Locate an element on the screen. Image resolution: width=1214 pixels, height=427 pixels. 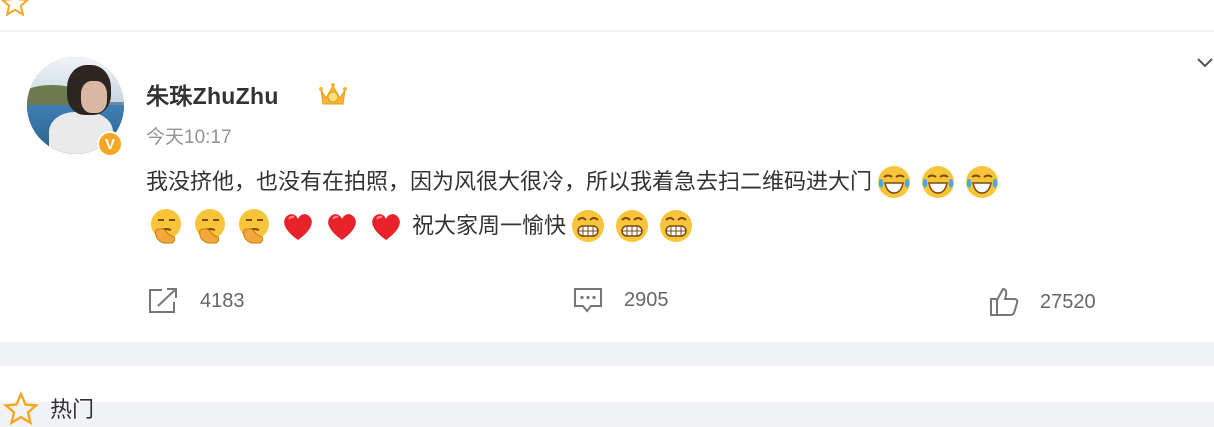
like-count: 27520 is located at coordinates (1068, 301).